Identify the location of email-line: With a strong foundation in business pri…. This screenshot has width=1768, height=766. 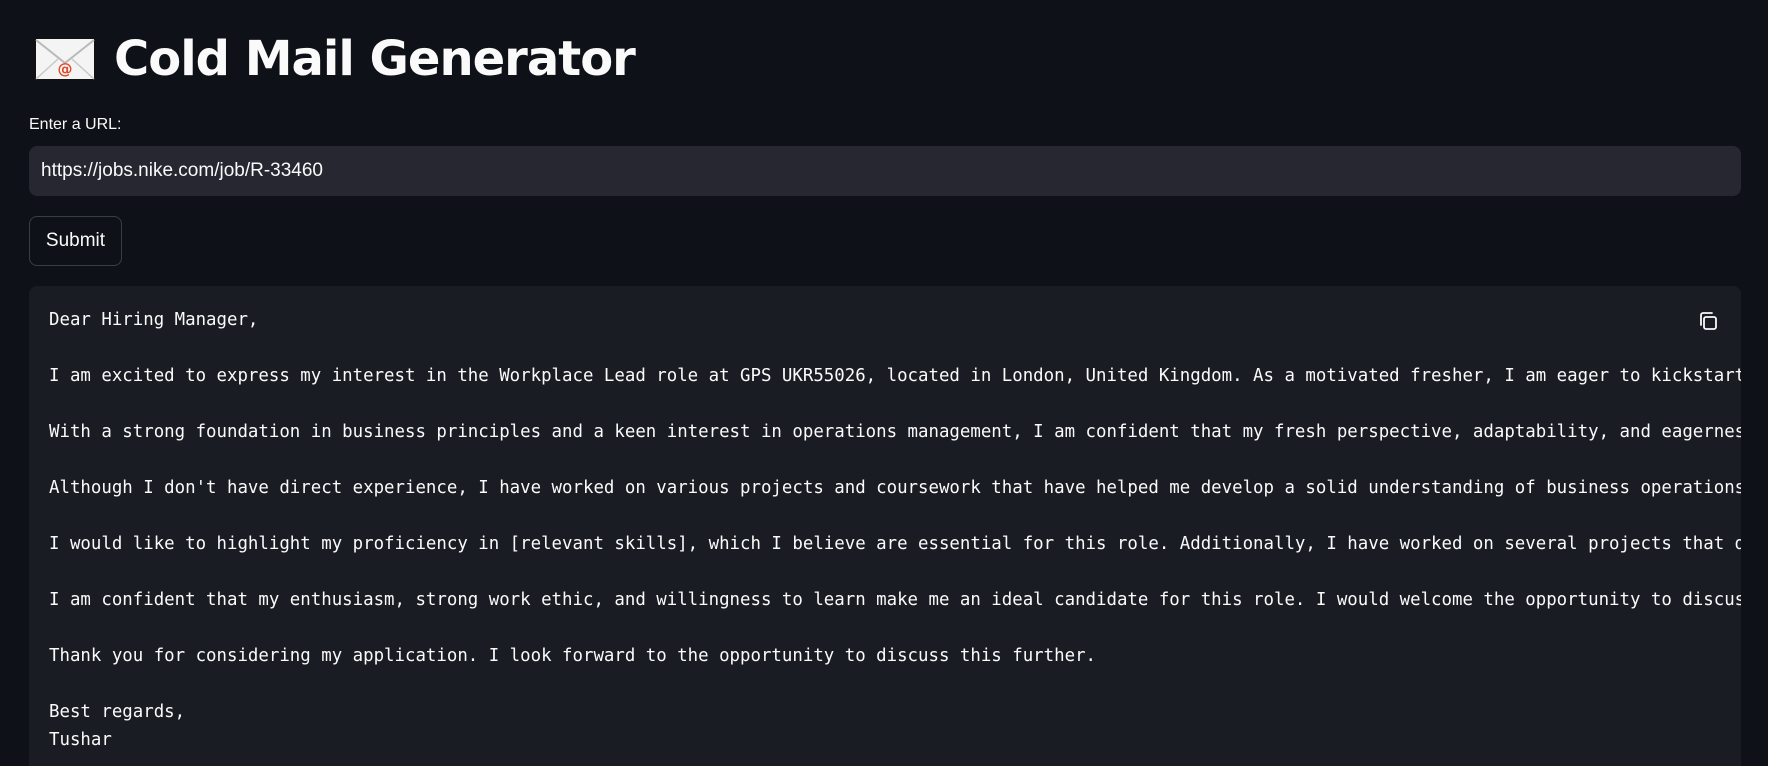
(895, 432).